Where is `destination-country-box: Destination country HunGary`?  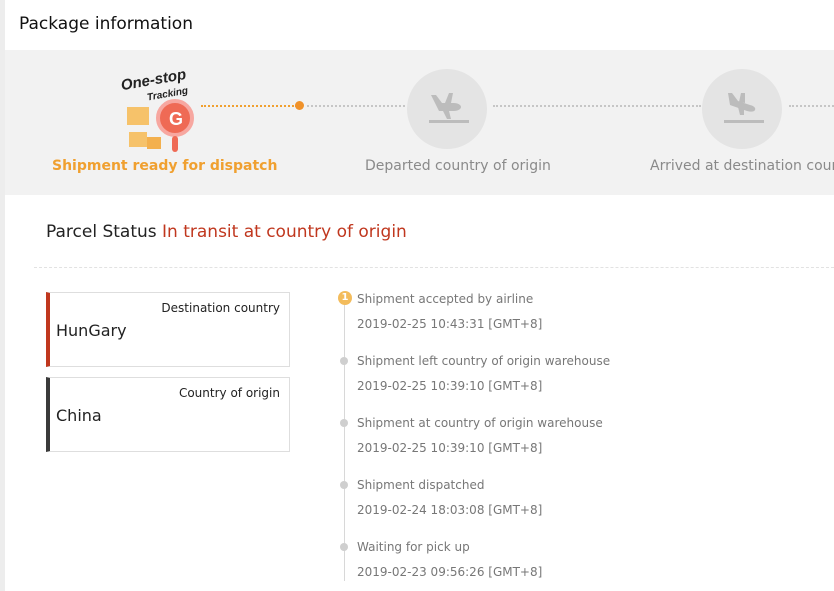 destination-country-box: Destination country HunGary is located at coordinates (168, 329).